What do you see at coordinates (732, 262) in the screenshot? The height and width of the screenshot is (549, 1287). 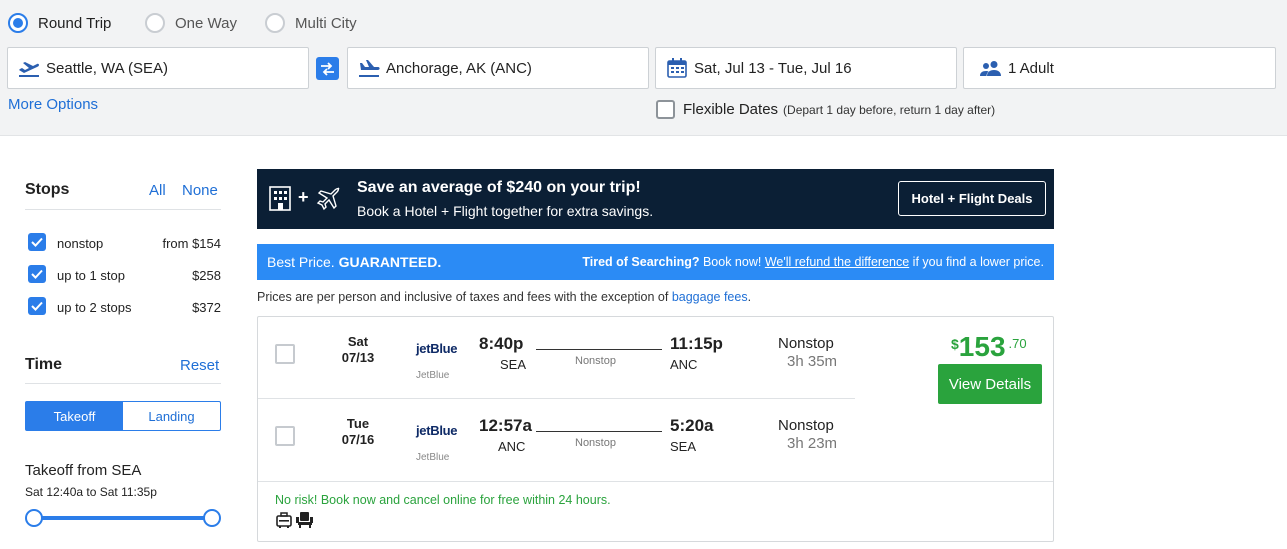 I see `book-now-text: Book now!` at bounding box center [732, 262].